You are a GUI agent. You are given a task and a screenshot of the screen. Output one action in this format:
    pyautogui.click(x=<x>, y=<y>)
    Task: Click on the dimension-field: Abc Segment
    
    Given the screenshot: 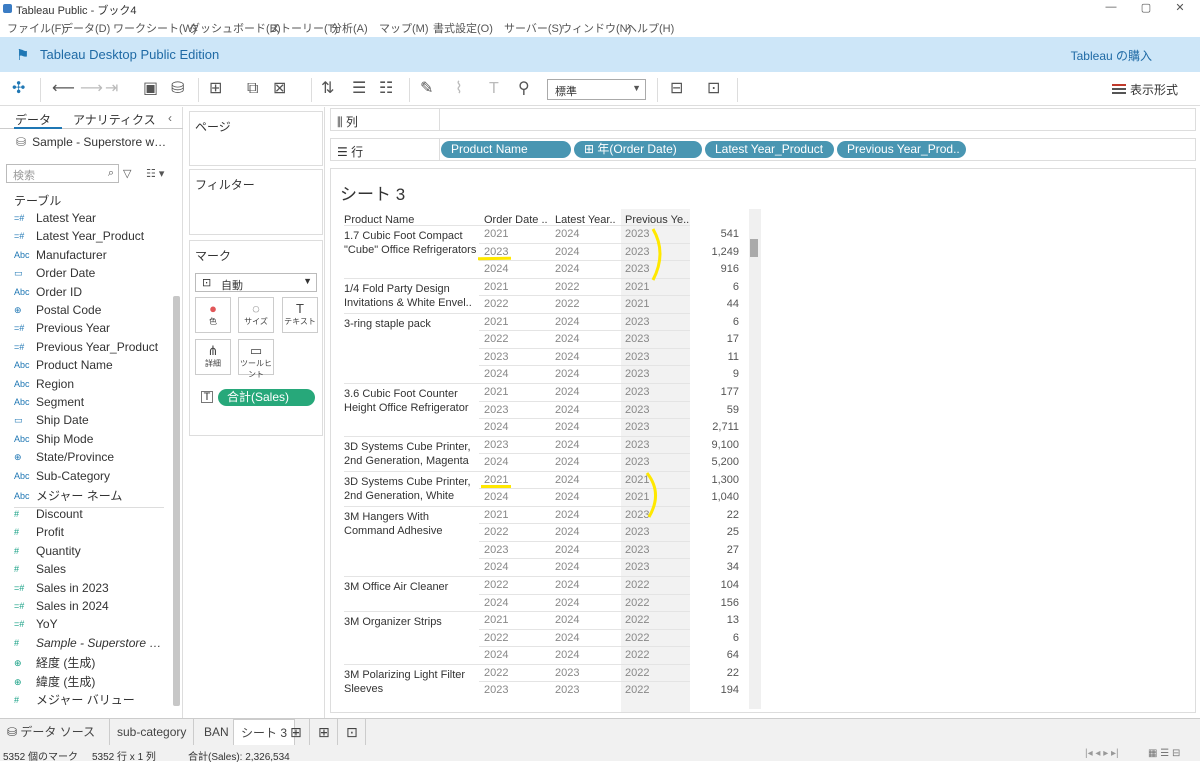 What is the action you would take?
    pyautogui.click(x=94, y=404)
    